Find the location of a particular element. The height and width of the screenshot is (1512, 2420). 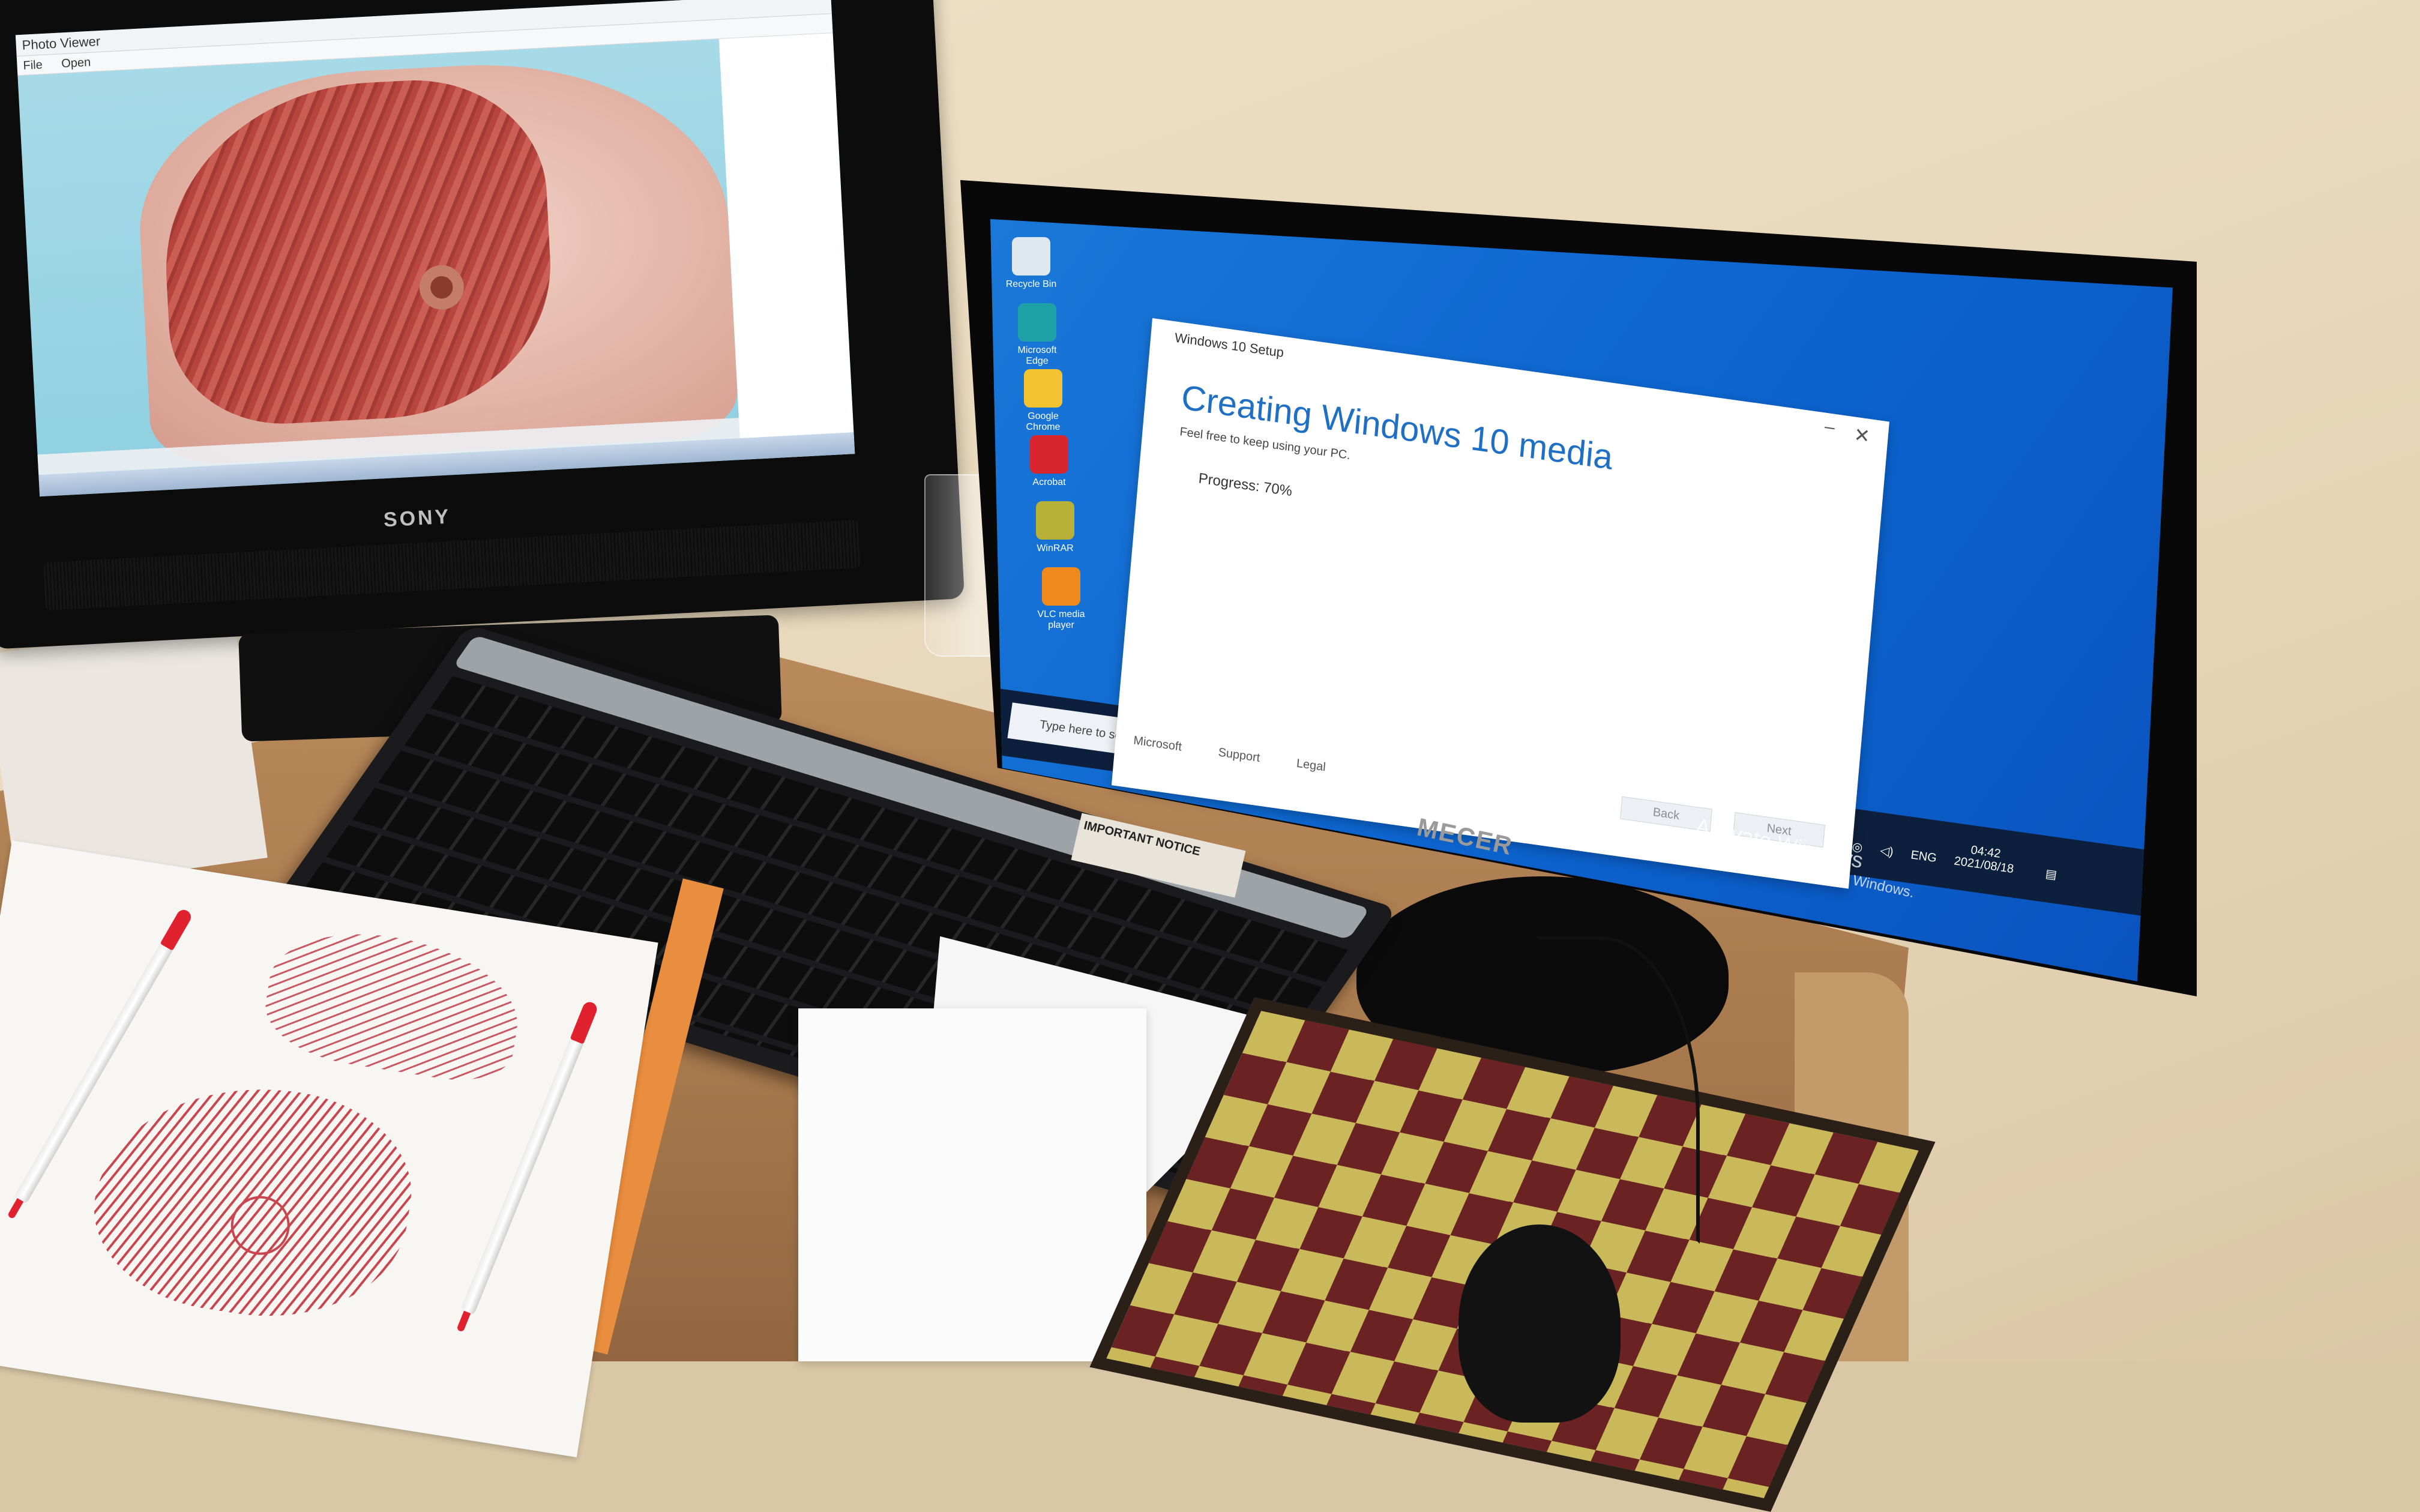

desktop-icon-label: Acrobat is located at coordinates (1049, 482).